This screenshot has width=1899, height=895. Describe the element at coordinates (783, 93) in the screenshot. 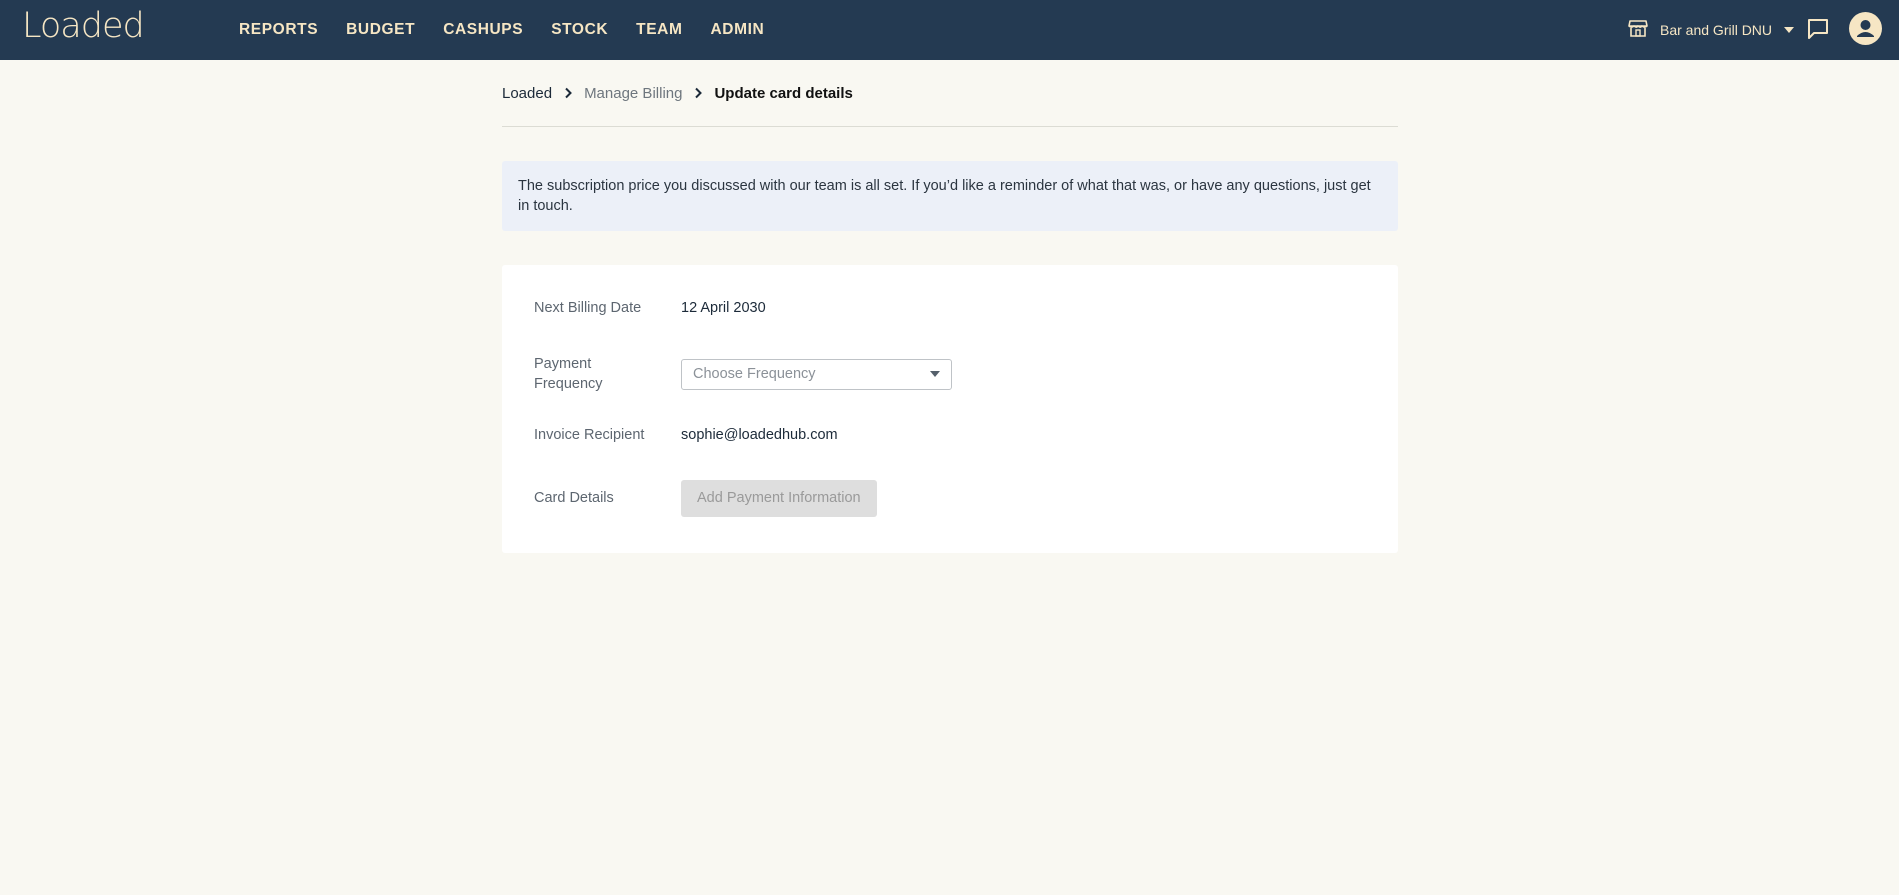

I see `breadcrumb-update-card-details: Update card details` at that location.